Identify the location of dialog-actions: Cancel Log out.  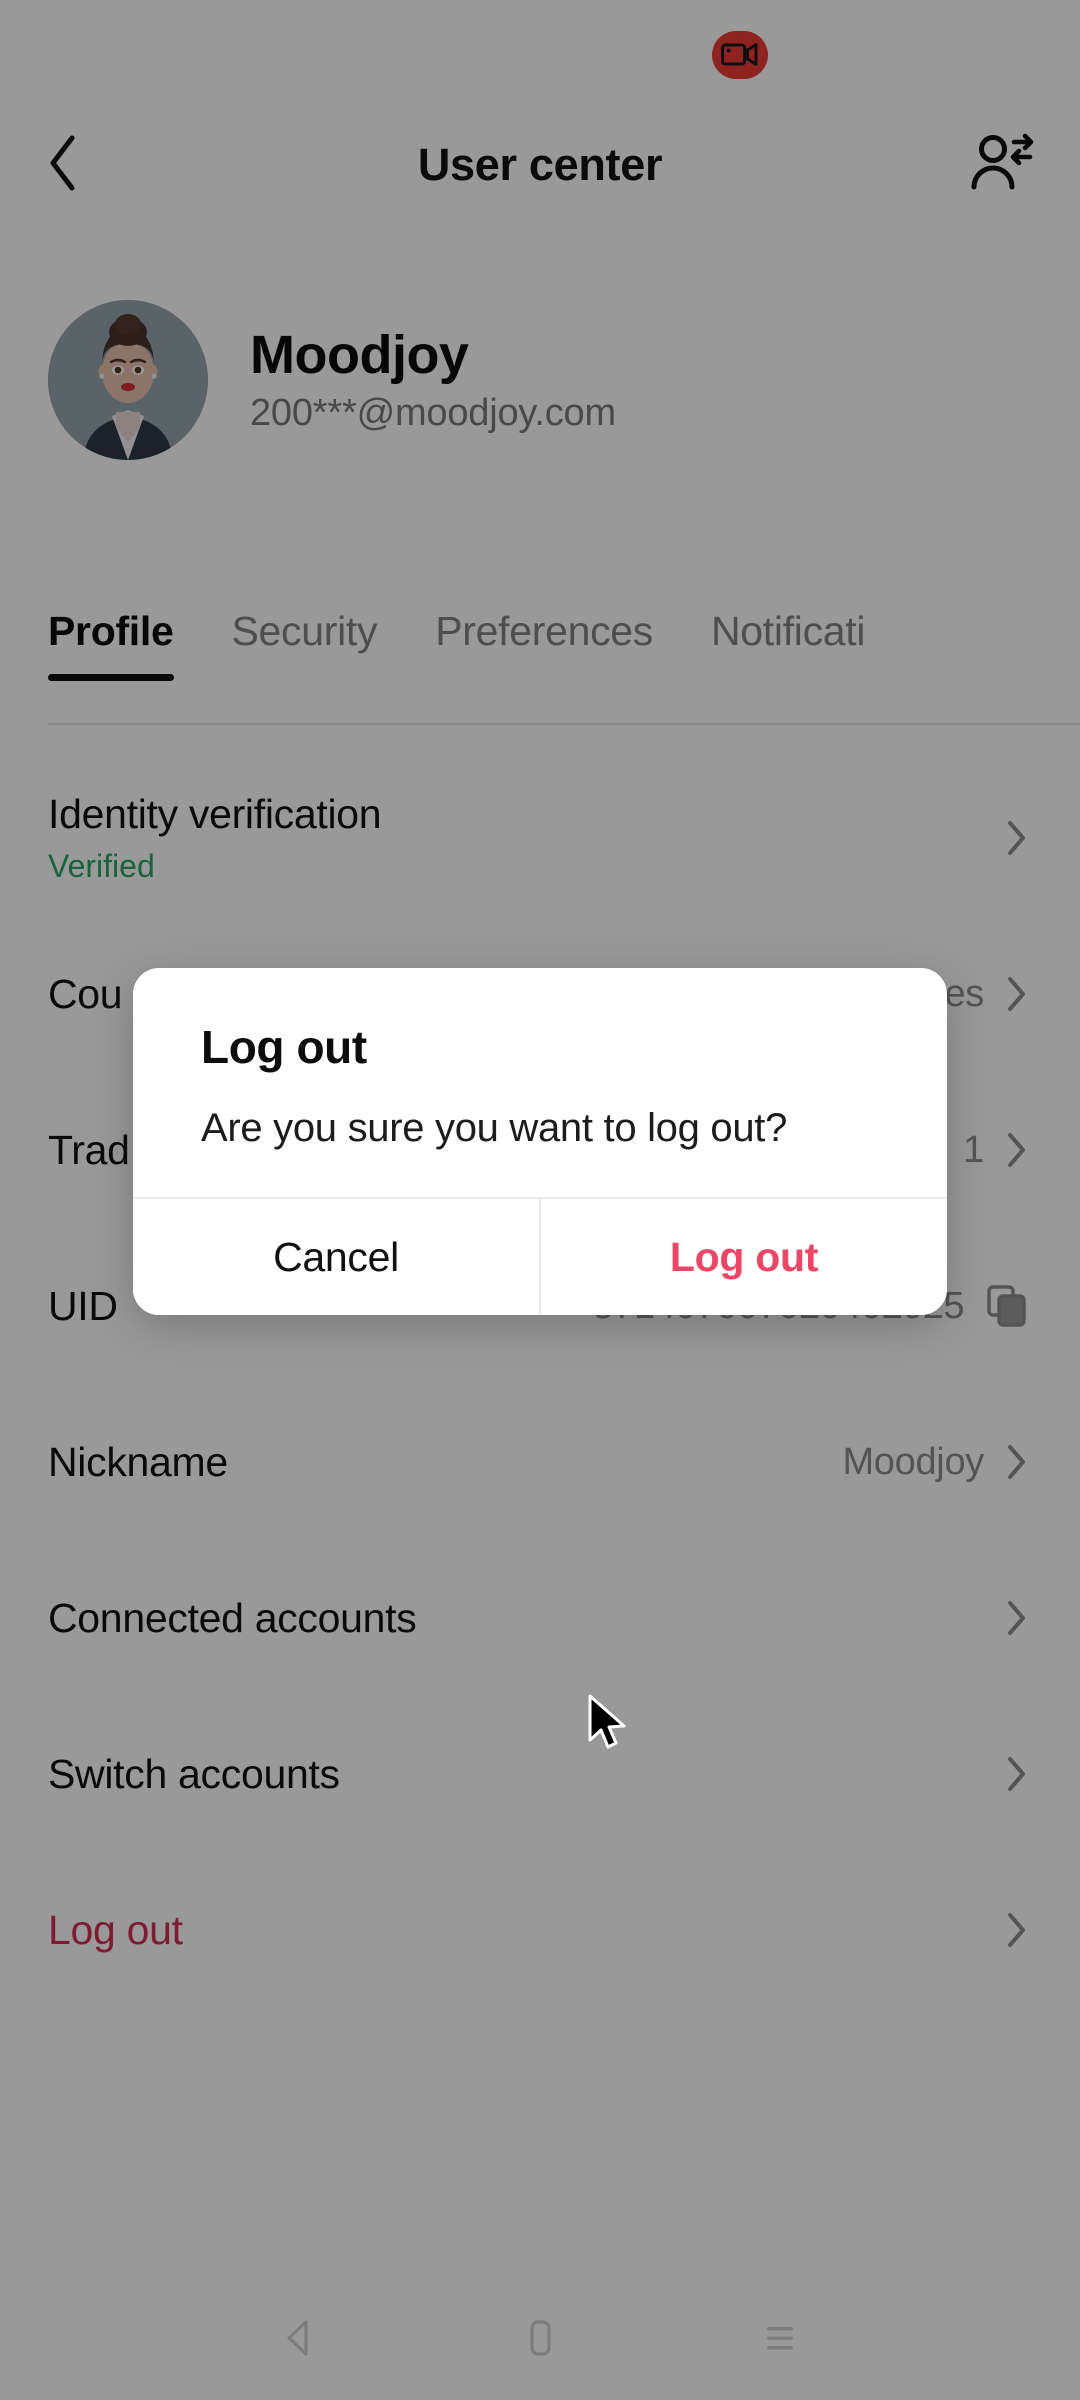
(540, 1256).